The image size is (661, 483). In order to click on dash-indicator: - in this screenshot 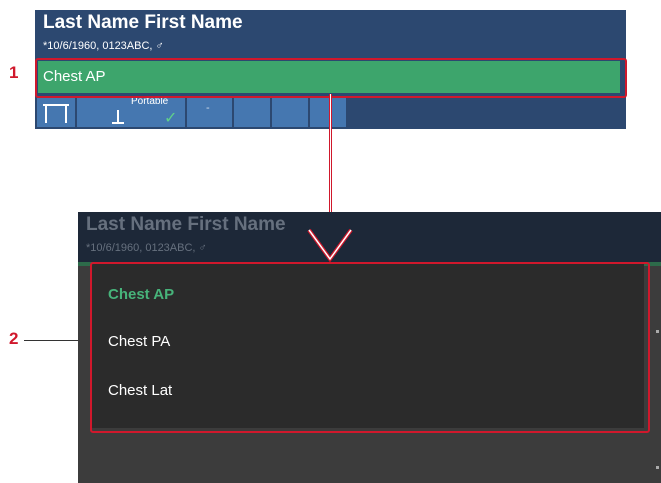, I will do `click(208, 108)`.